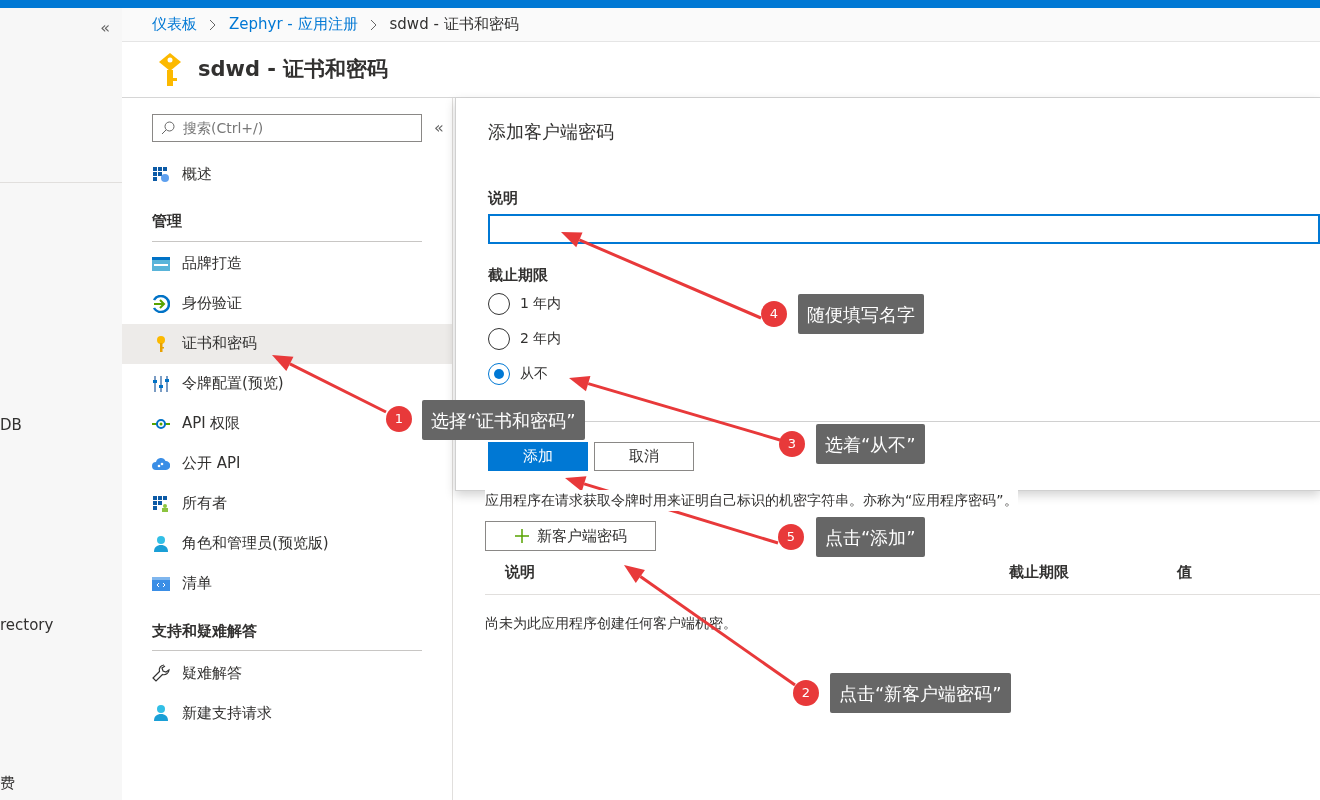 This screenshot has height=800, width=1320. Describe the element at coordinates (287, 226) in the screenshot. I see `section-heading: 管理` at that location.